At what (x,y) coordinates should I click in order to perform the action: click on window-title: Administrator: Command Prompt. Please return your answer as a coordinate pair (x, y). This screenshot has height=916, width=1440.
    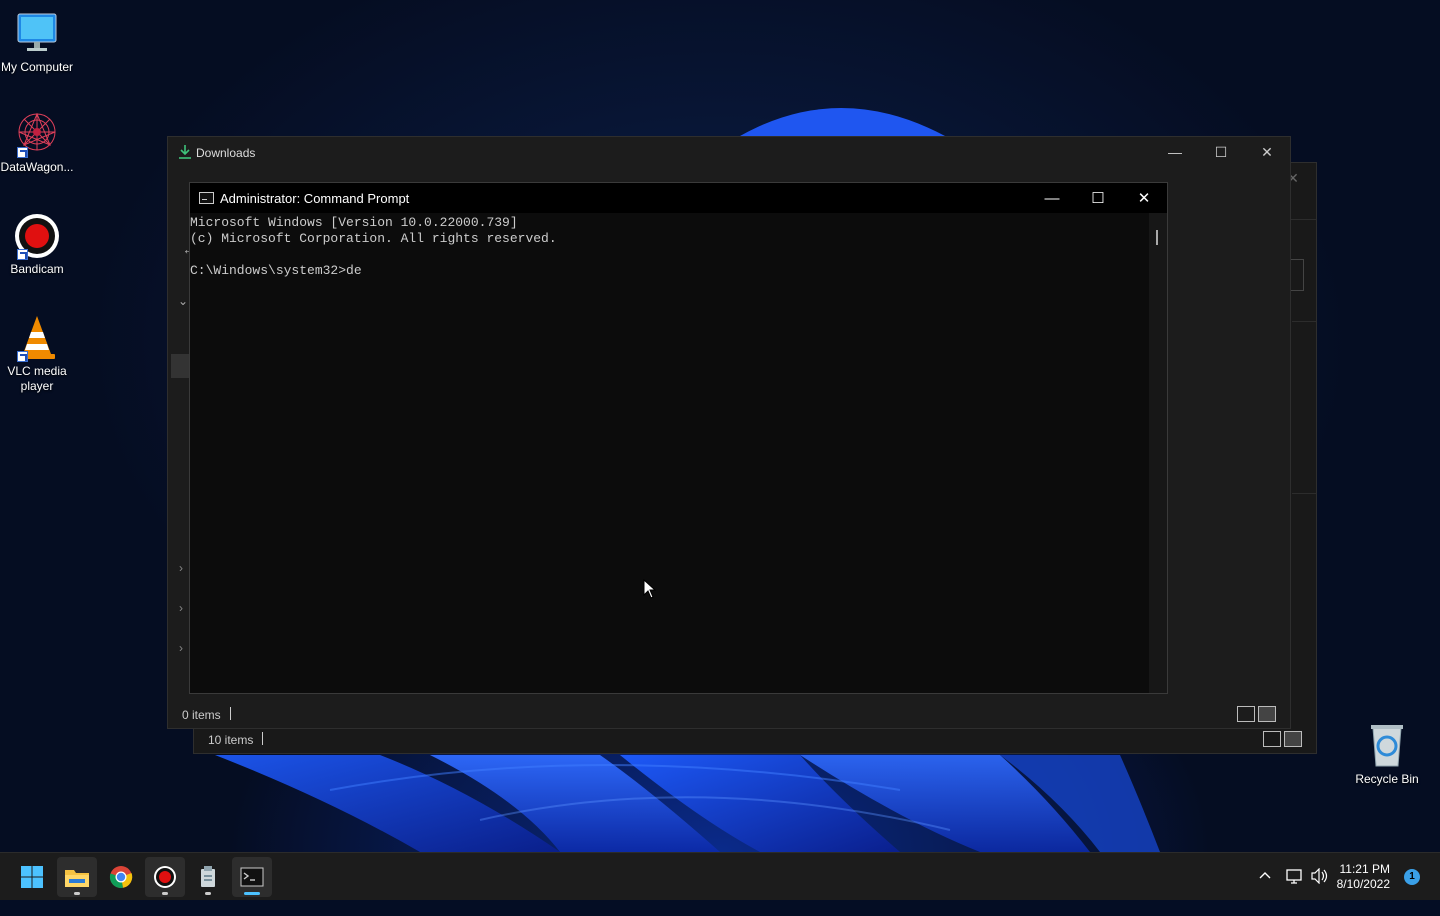
    Looking at the image, I should click on (315, 198).